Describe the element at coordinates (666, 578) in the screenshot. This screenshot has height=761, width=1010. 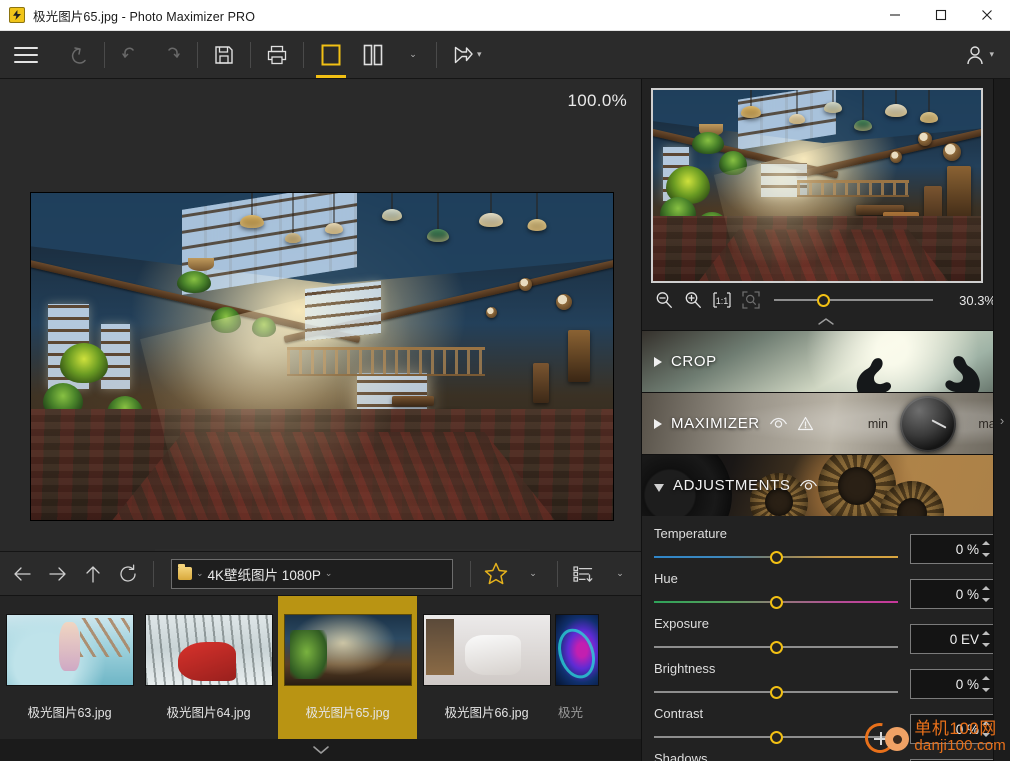
I see `slider-label: Hue` at that location.